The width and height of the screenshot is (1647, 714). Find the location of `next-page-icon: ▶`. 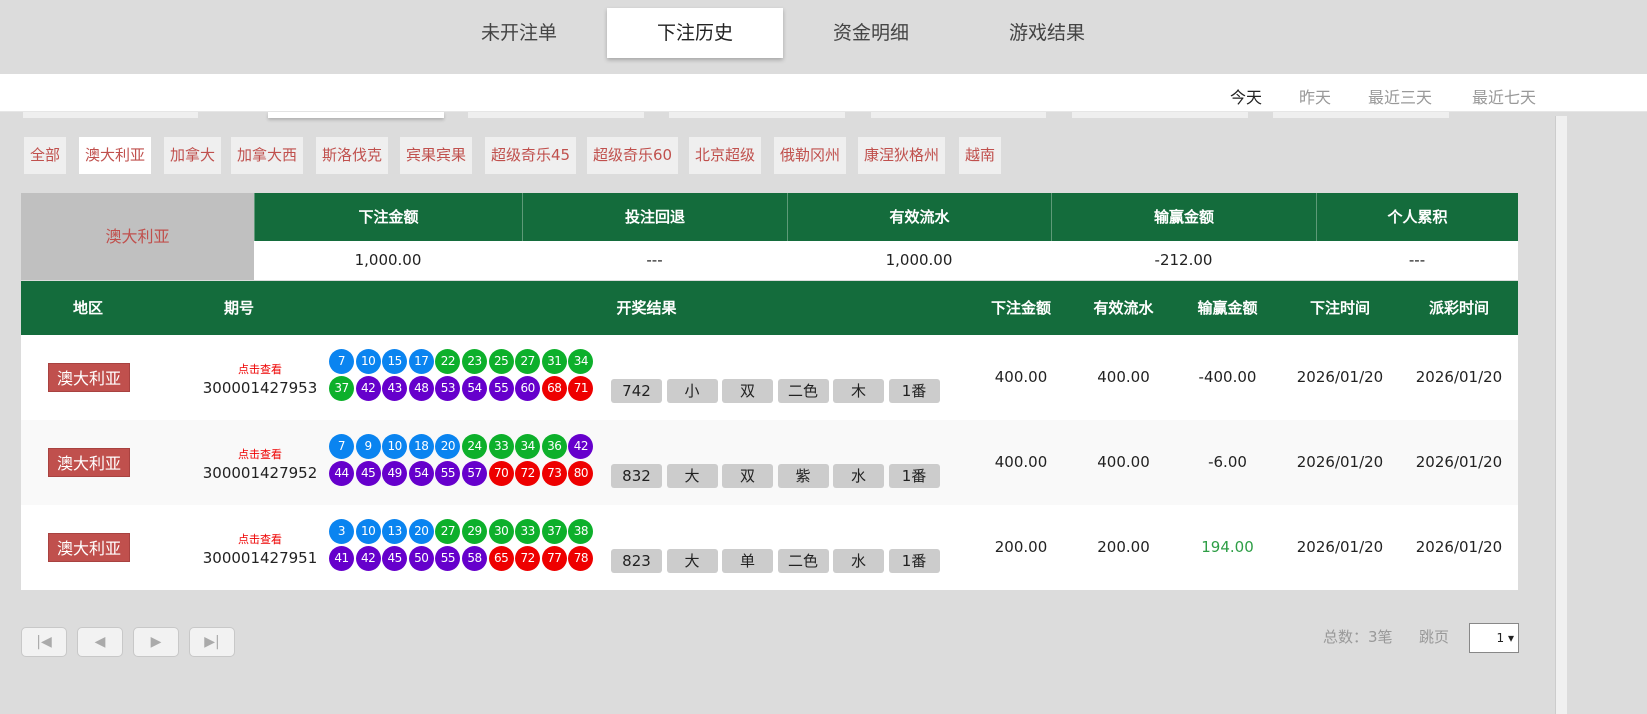

next-page-icon: ▶ is located at coordinates (156, 642).